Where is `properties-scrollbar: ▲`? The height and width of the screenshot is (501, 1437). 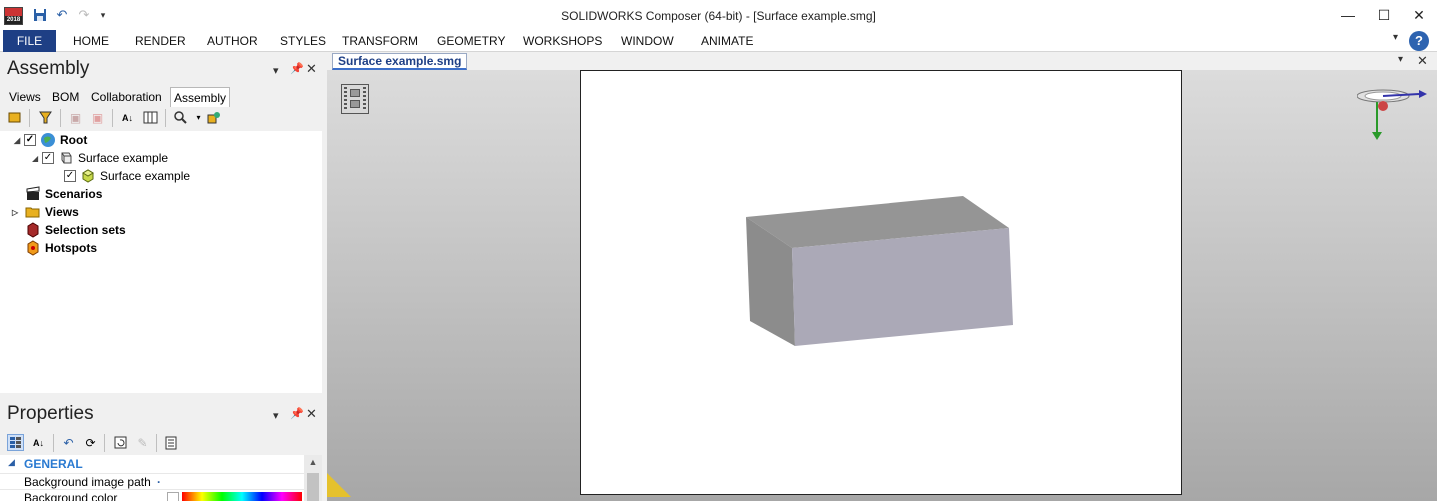
properties-scrollbar: ▲ is located at coordinates (313, 478).